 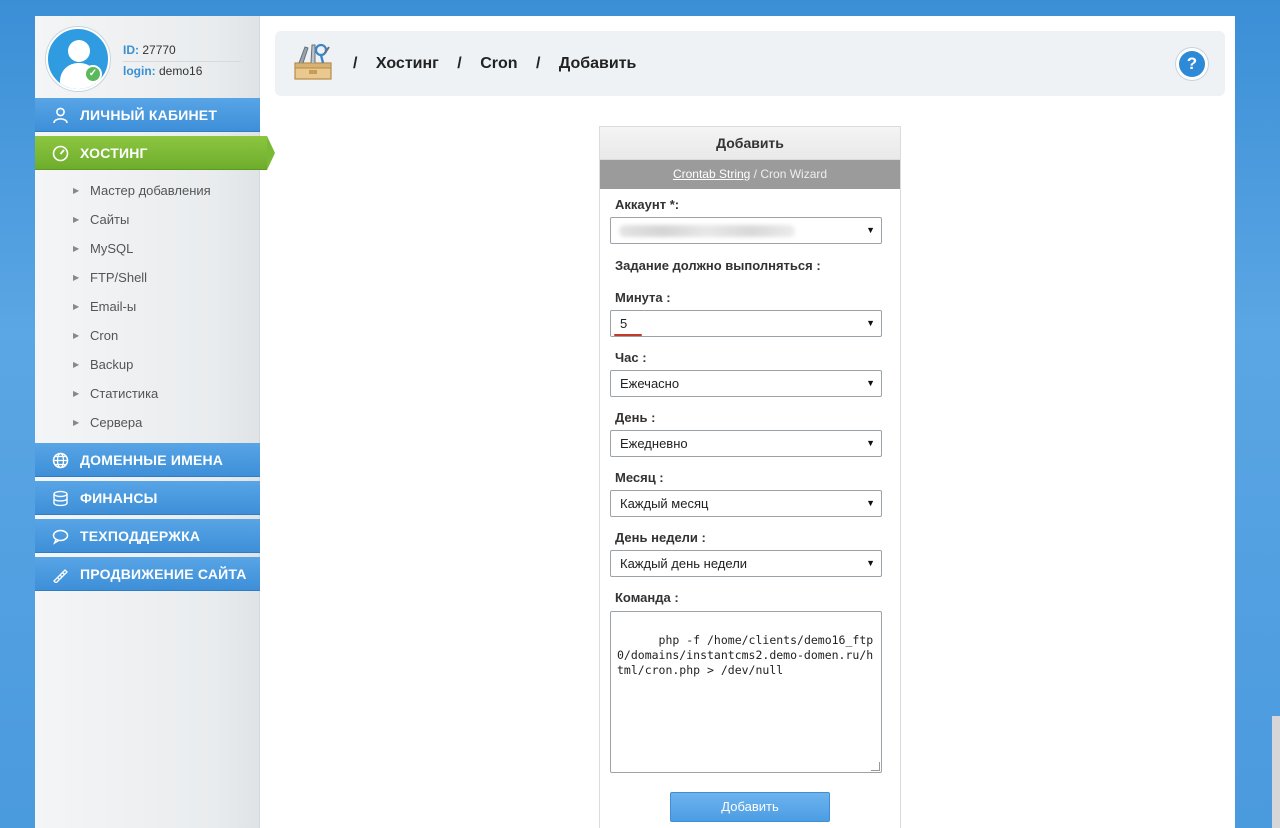 I want to click on submenu-item-label: Email-ы, so click(x=113, y=306).